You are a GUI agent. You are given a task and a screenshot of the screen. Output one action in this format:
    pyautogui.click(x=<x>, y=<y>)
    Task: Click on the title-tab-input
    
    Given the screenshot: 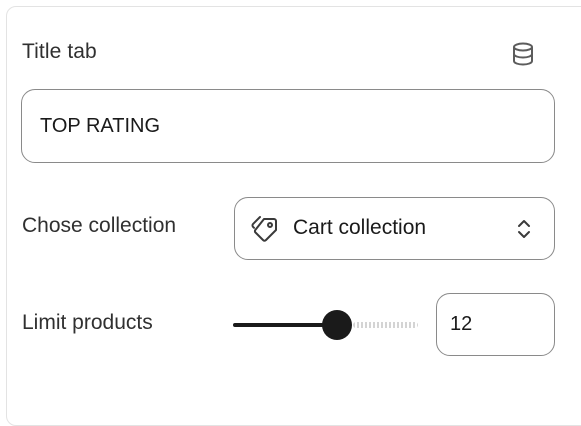 What is the action you would take?
    pyautogui.click(x=280, y=126)
    